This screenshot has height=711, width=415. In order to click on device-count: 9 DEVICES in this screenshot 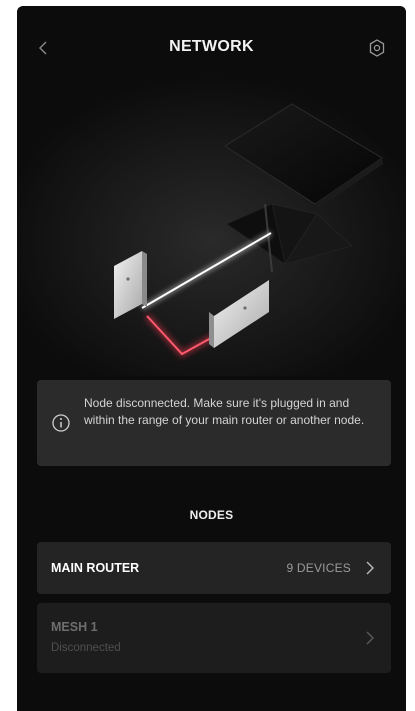, I will do `click(318, 568)`.